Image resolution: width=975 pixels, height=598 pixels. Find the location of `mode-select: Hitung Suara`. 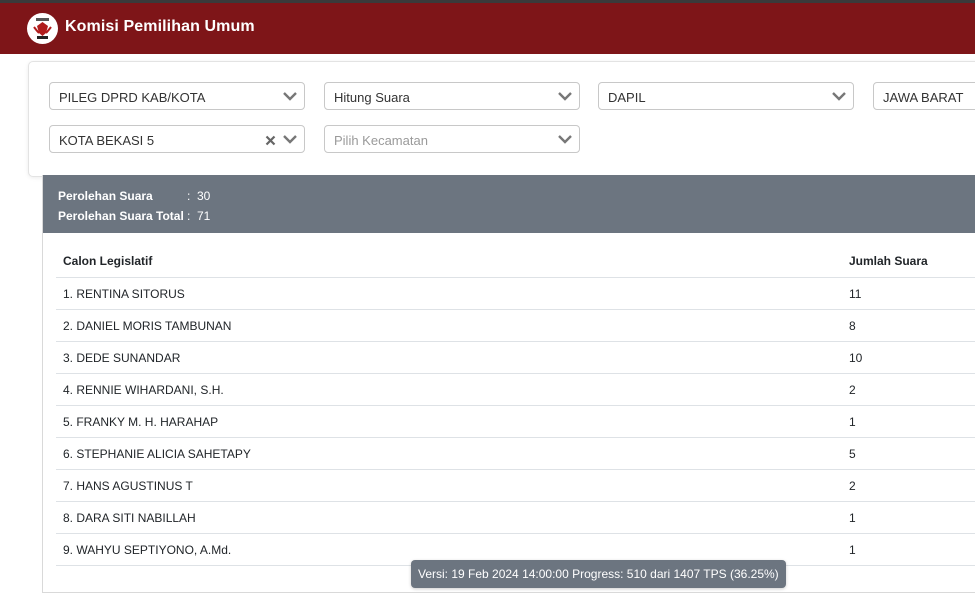

mode-select: Hitung Suara is located at coordinates (452, 96).